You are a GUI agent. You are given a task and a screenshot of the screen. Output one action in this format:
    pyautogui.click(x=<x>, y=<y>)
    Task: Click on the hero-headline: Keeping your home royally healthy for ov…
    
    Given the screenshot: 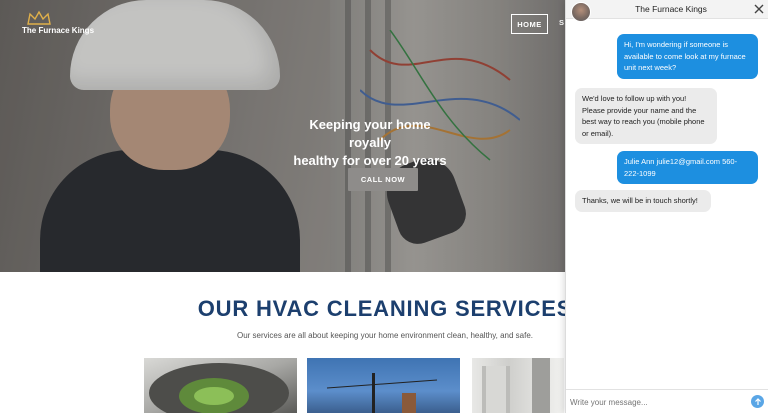 What is the action you would take?
    pyautogui.click(x=370, y=143)
    